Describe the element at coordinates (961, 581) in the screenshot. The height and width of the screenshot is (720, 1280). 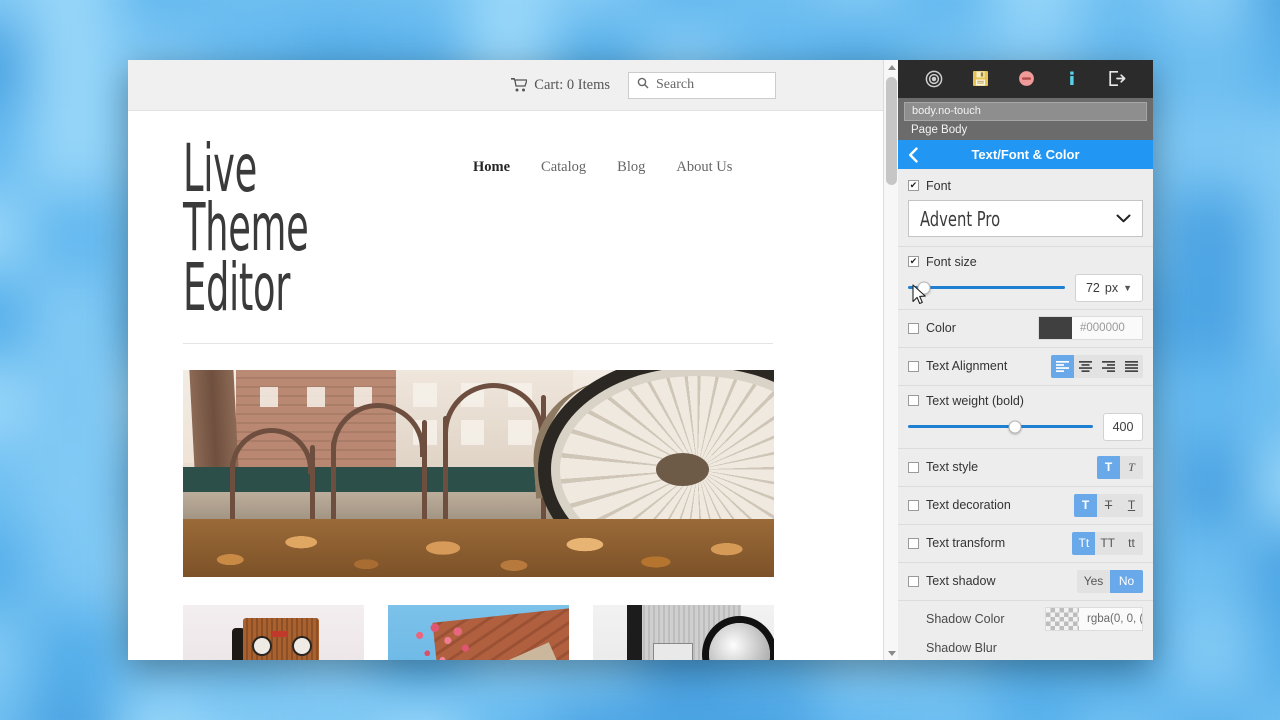
I see `text-shadow-label: Text shadow` at that location.